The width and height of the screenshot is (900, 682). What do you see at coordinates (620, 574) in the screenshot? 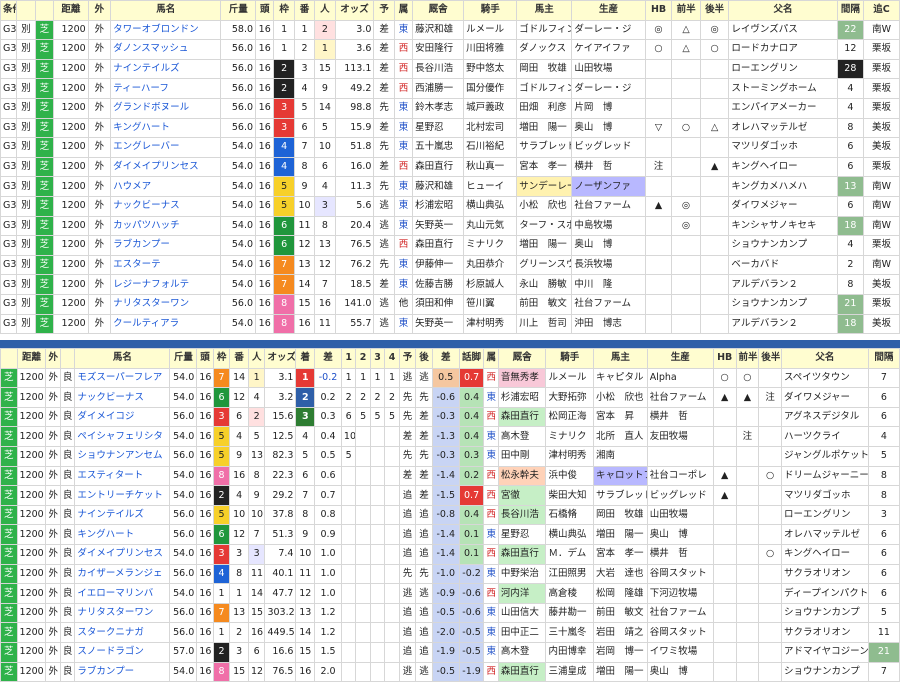
I see `cell-owner: 大岩 達也` at bounding box center [620, 574].